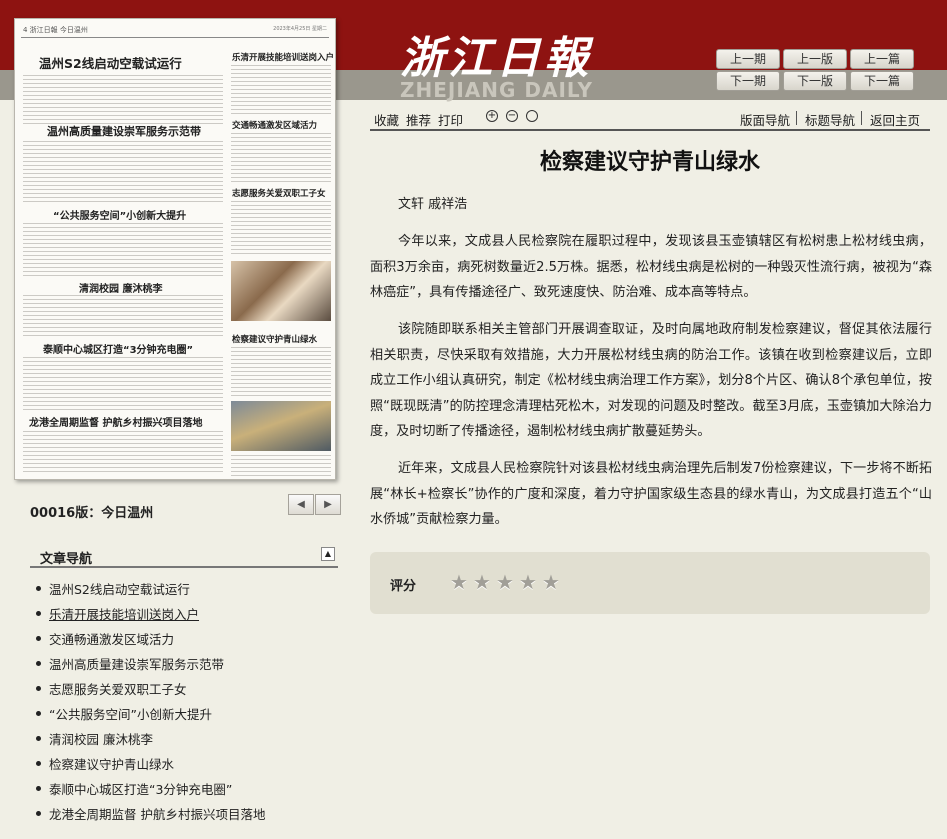 The height and width of the screenshot is (839, 947). I want to click on list-item: 温州高质量建设崇军服务示范带, so click(186, 663).